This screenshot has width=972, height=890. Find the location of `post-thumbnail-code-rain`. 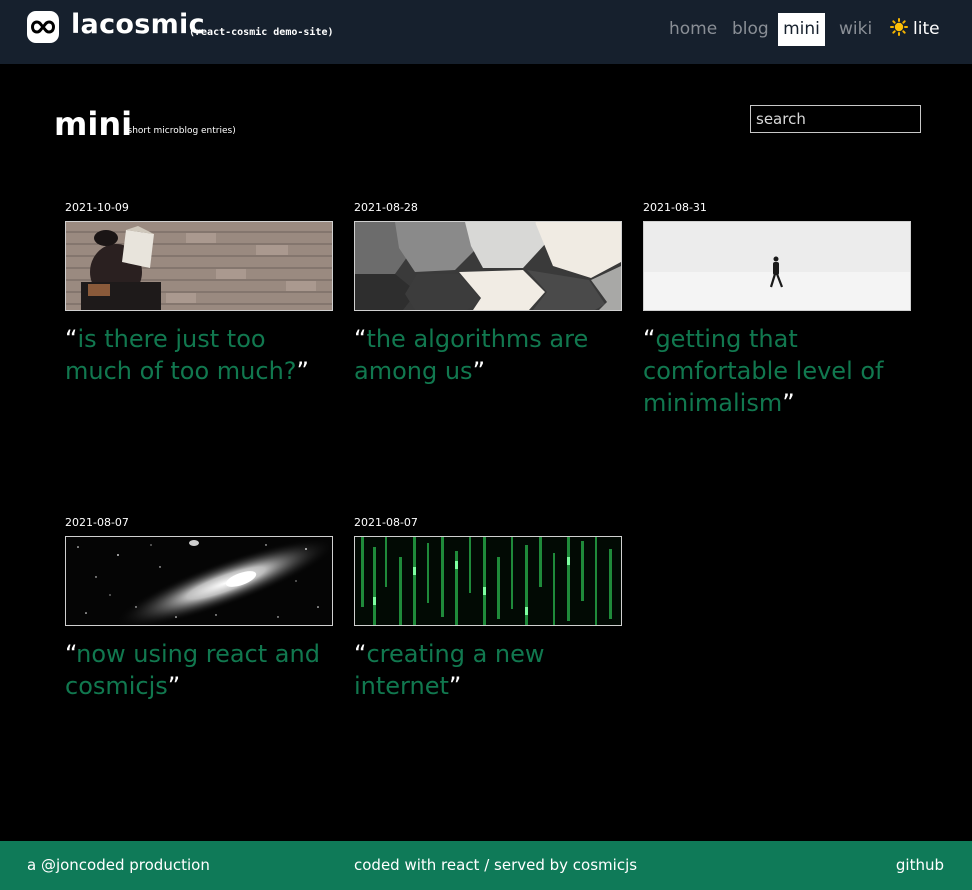

post-thumbnail-code-rain is located at coordinates (488, 581).